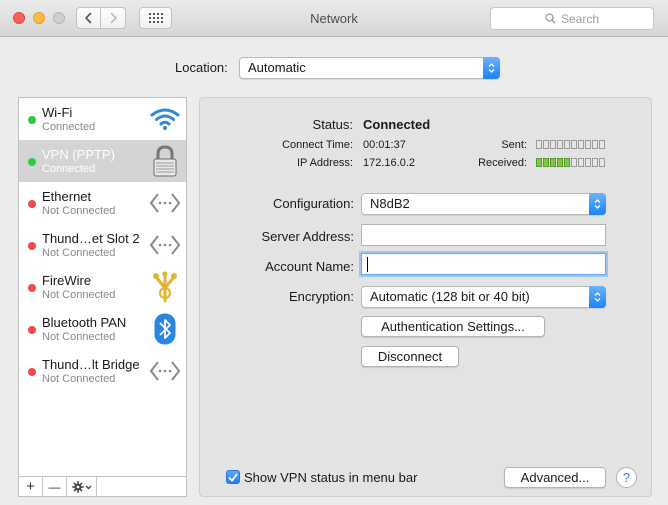 The height and width of the screenshot is (505, 668). I want to click on gear-icon, so click(81, 486).